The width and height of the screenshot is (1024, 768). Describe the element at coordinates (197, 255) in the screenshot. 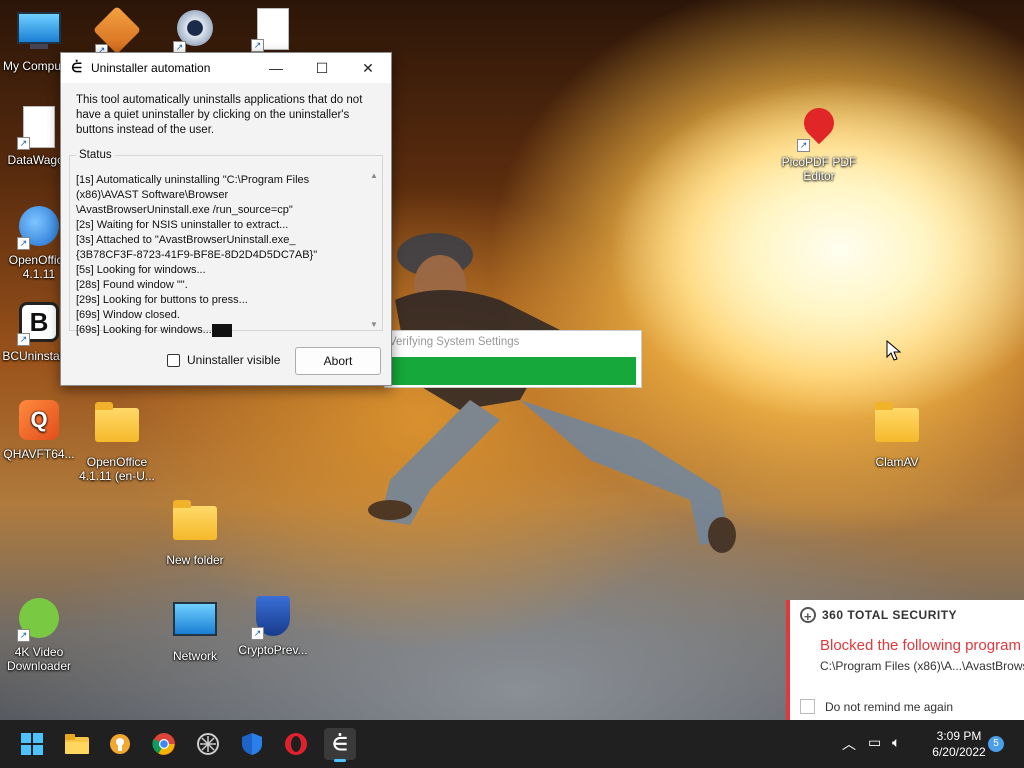

I see `log-line: {3B78CF3F-8723-41F9-BF8E-8D2D4D5DC7AB}"` at that location.